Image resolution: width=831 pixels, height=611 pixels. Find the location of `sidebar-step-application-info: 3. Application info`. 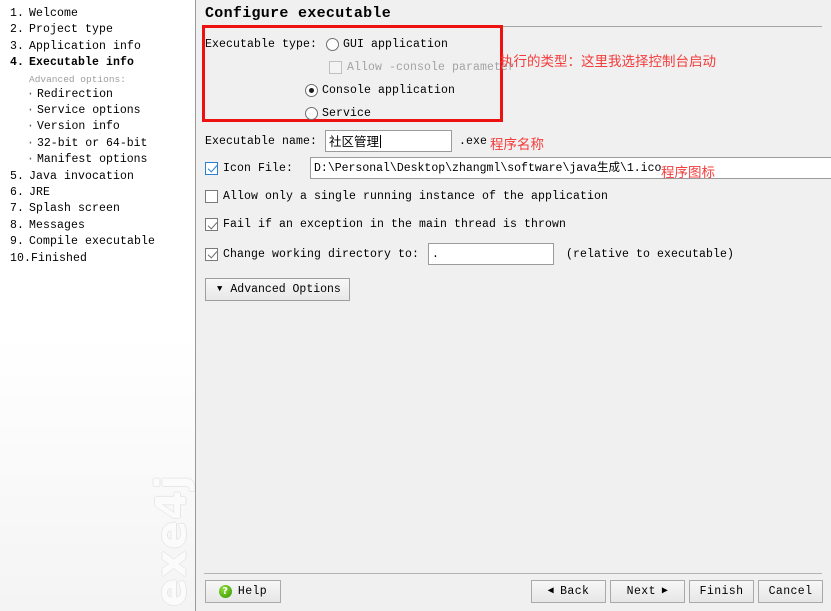

sidebar-step-application-info: 3. Application info is located at coordinates (97, 47).